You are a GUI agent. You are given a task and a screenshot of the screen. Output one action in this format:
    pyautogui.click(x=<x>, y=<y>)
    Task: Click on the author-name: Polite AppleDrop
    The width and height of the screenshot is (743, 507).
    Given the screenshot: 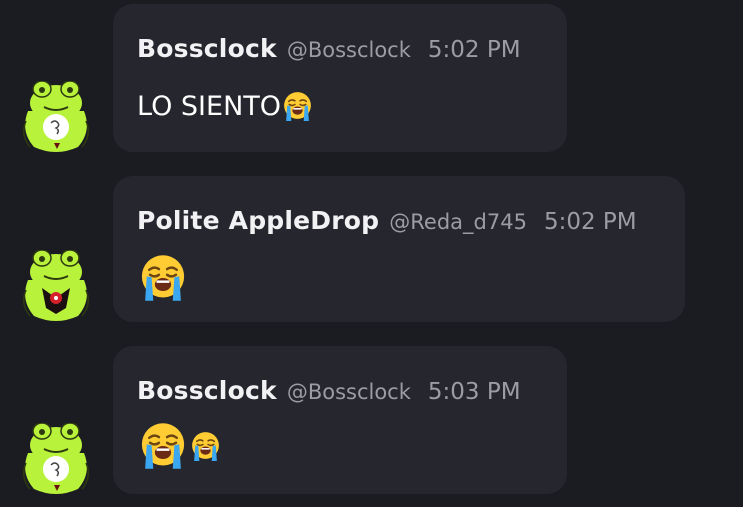 What is the action you would take?
    pyautogui.click(x=258, y=220)
    